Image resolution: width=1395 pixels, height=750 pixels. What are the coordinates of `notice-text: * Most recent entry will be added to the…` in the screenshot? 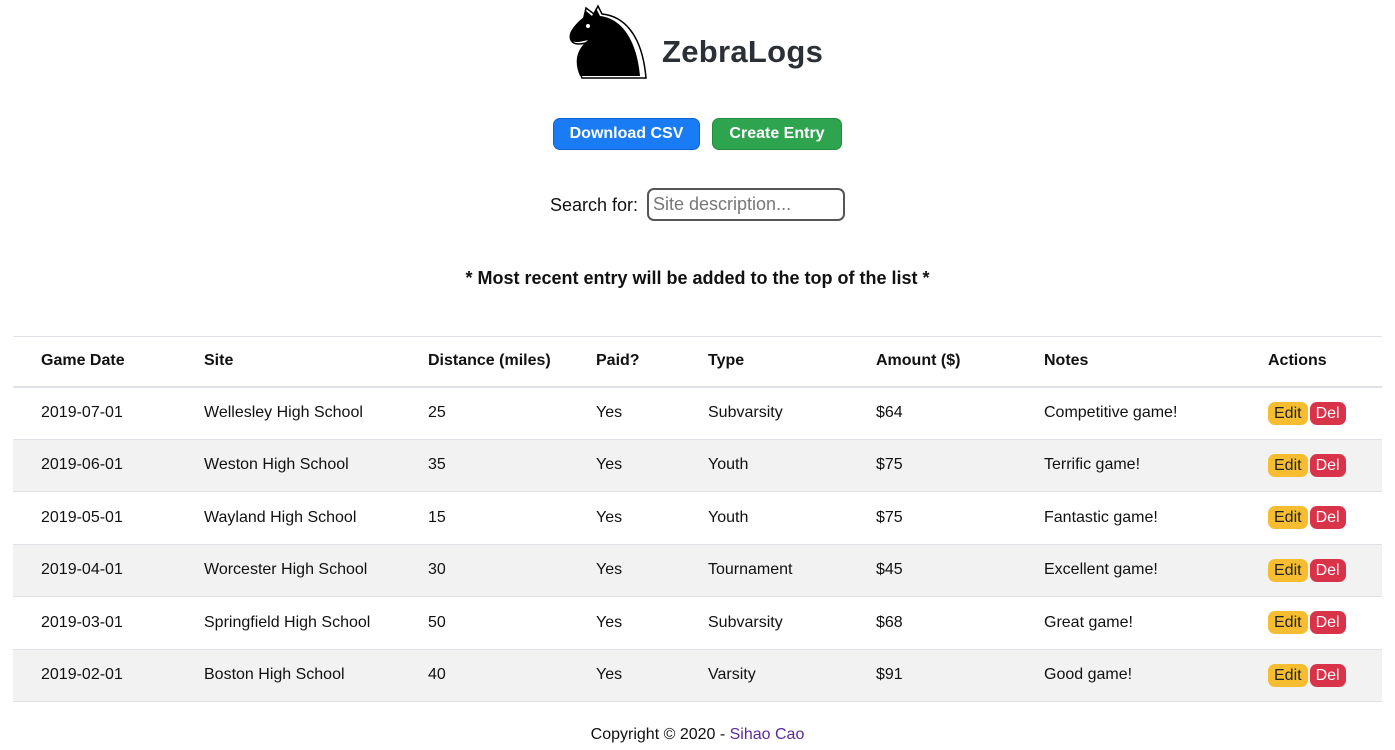 It's located at (697, 278).